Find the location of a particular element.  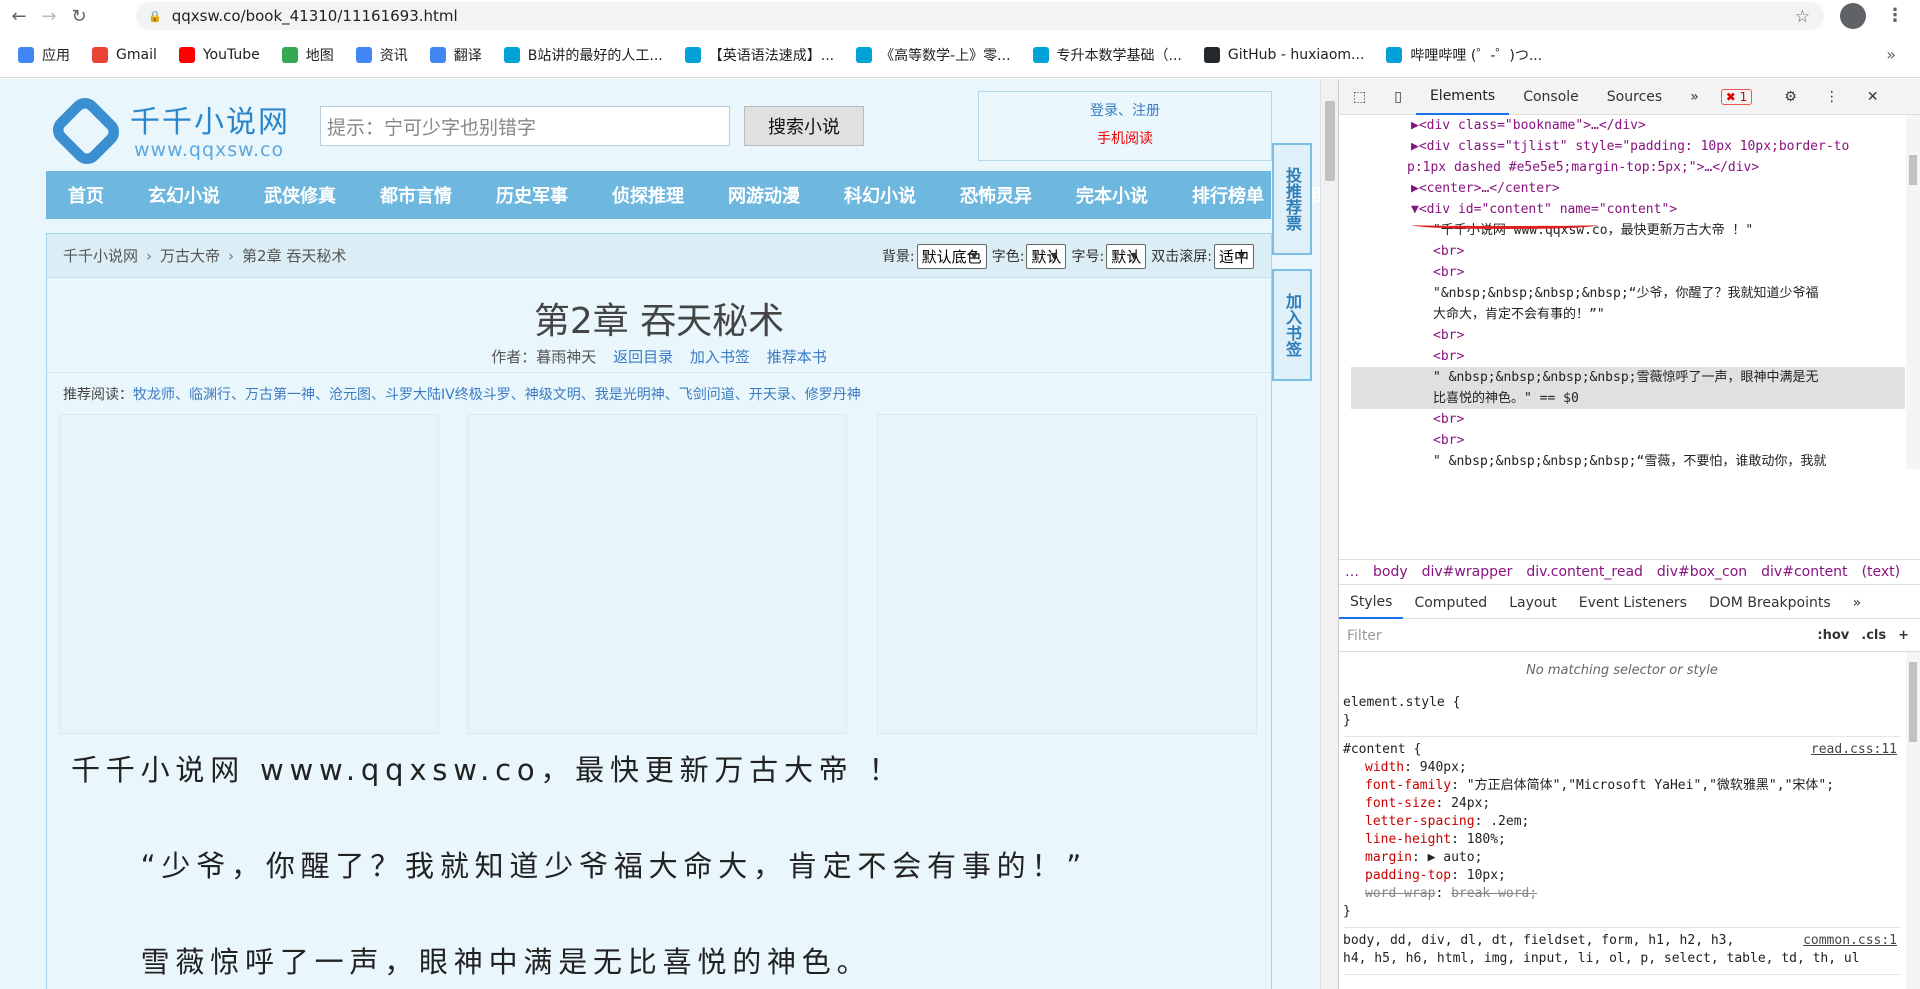

dom-scrollbar is located at coordinates (1913, 292).